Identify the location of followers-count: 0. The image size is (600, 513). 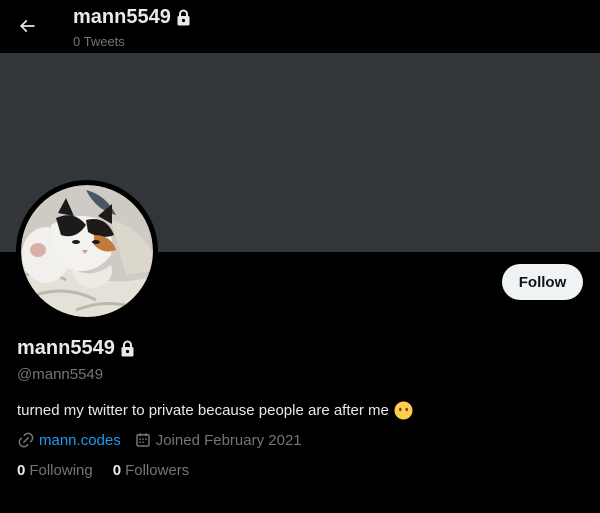
(117, 470).